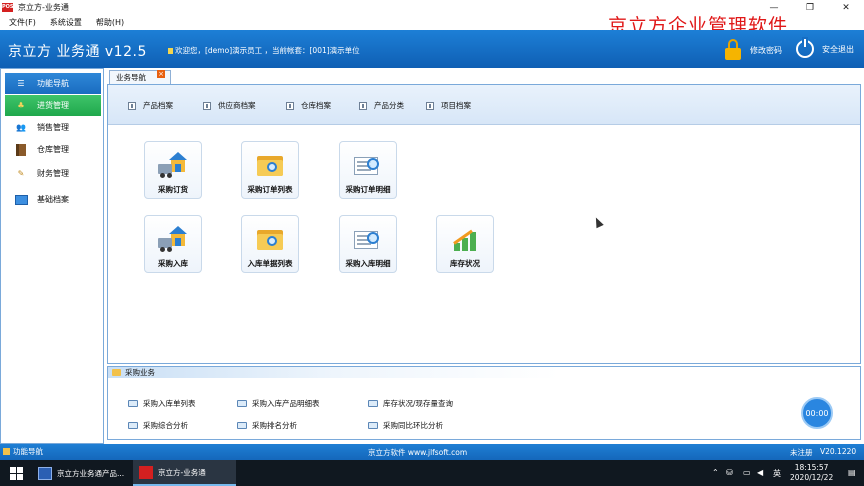 This screenshot has width=864, height=486. Describe the element at coordinates (805, 48) in the screenshot. I see `power-icon` at that location.